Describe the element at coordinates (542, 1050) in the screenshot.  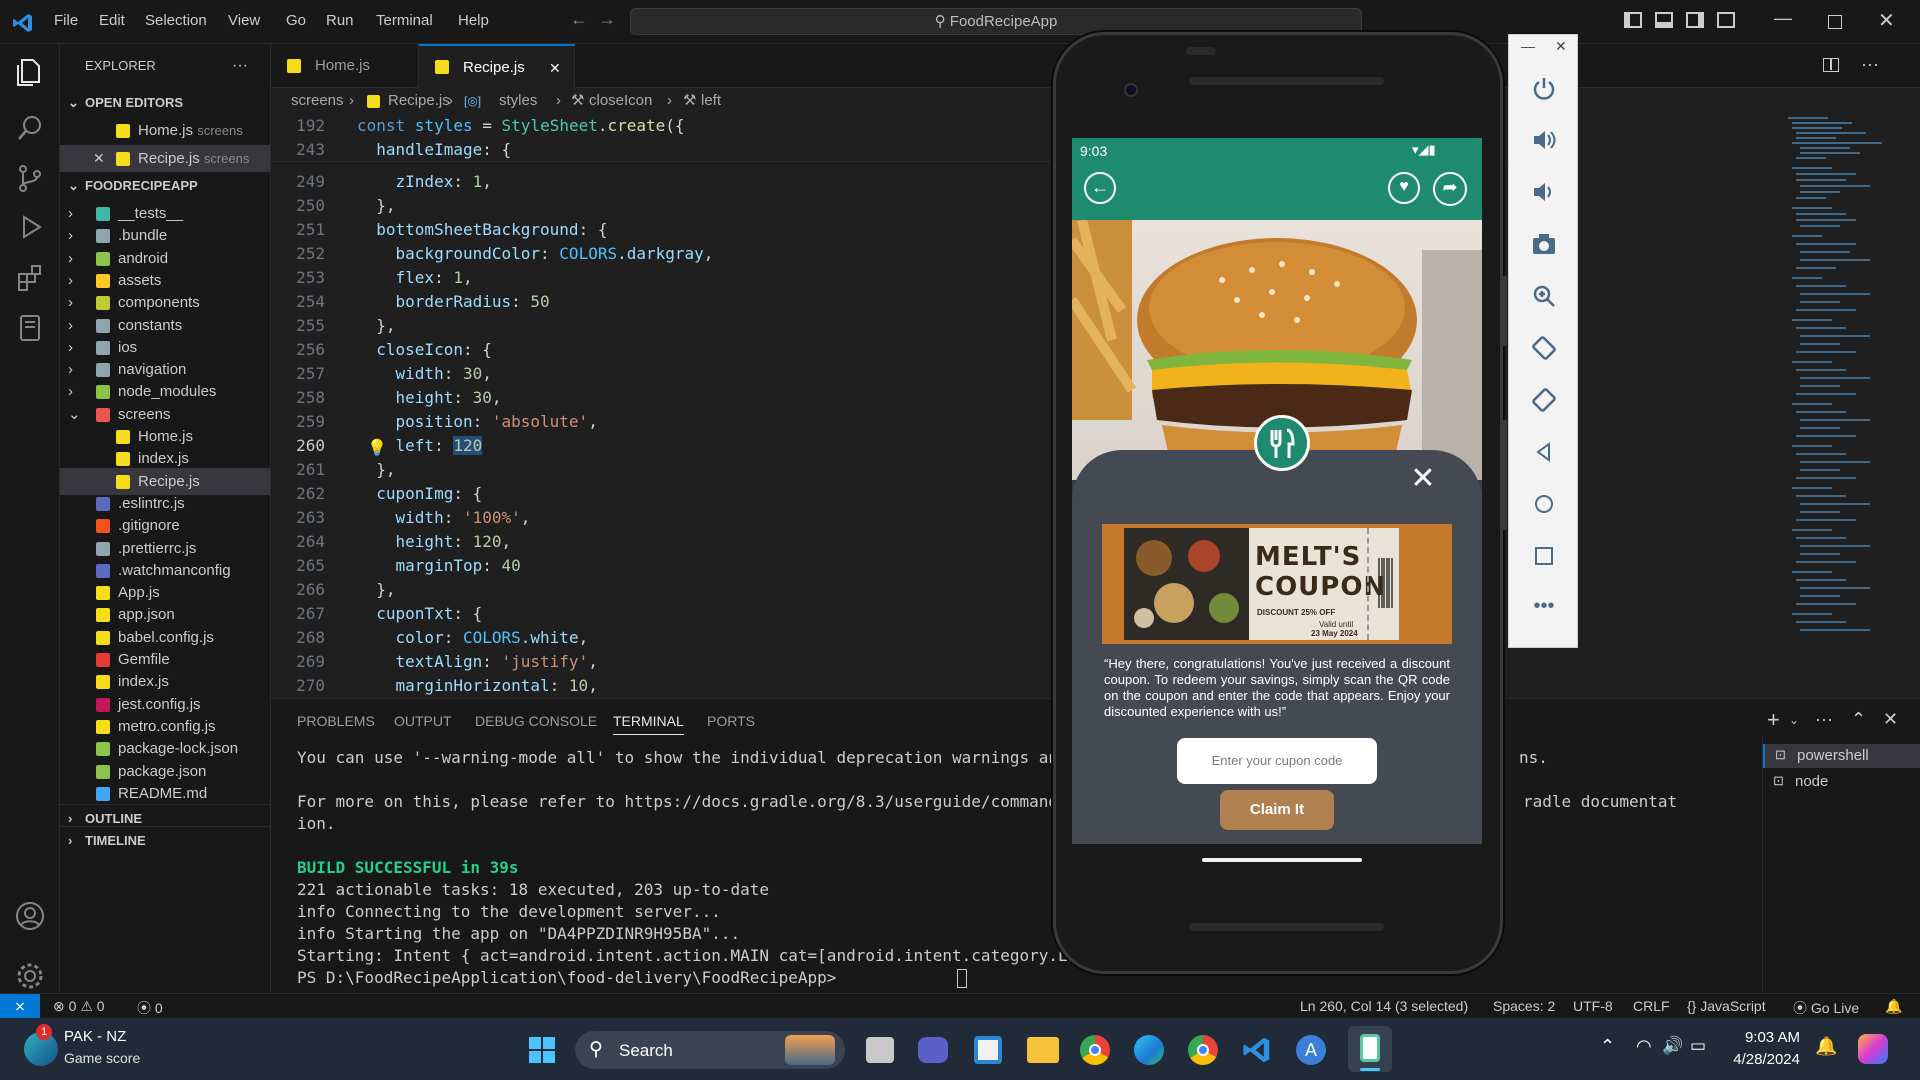
I see `windows-start-icon` at that location.